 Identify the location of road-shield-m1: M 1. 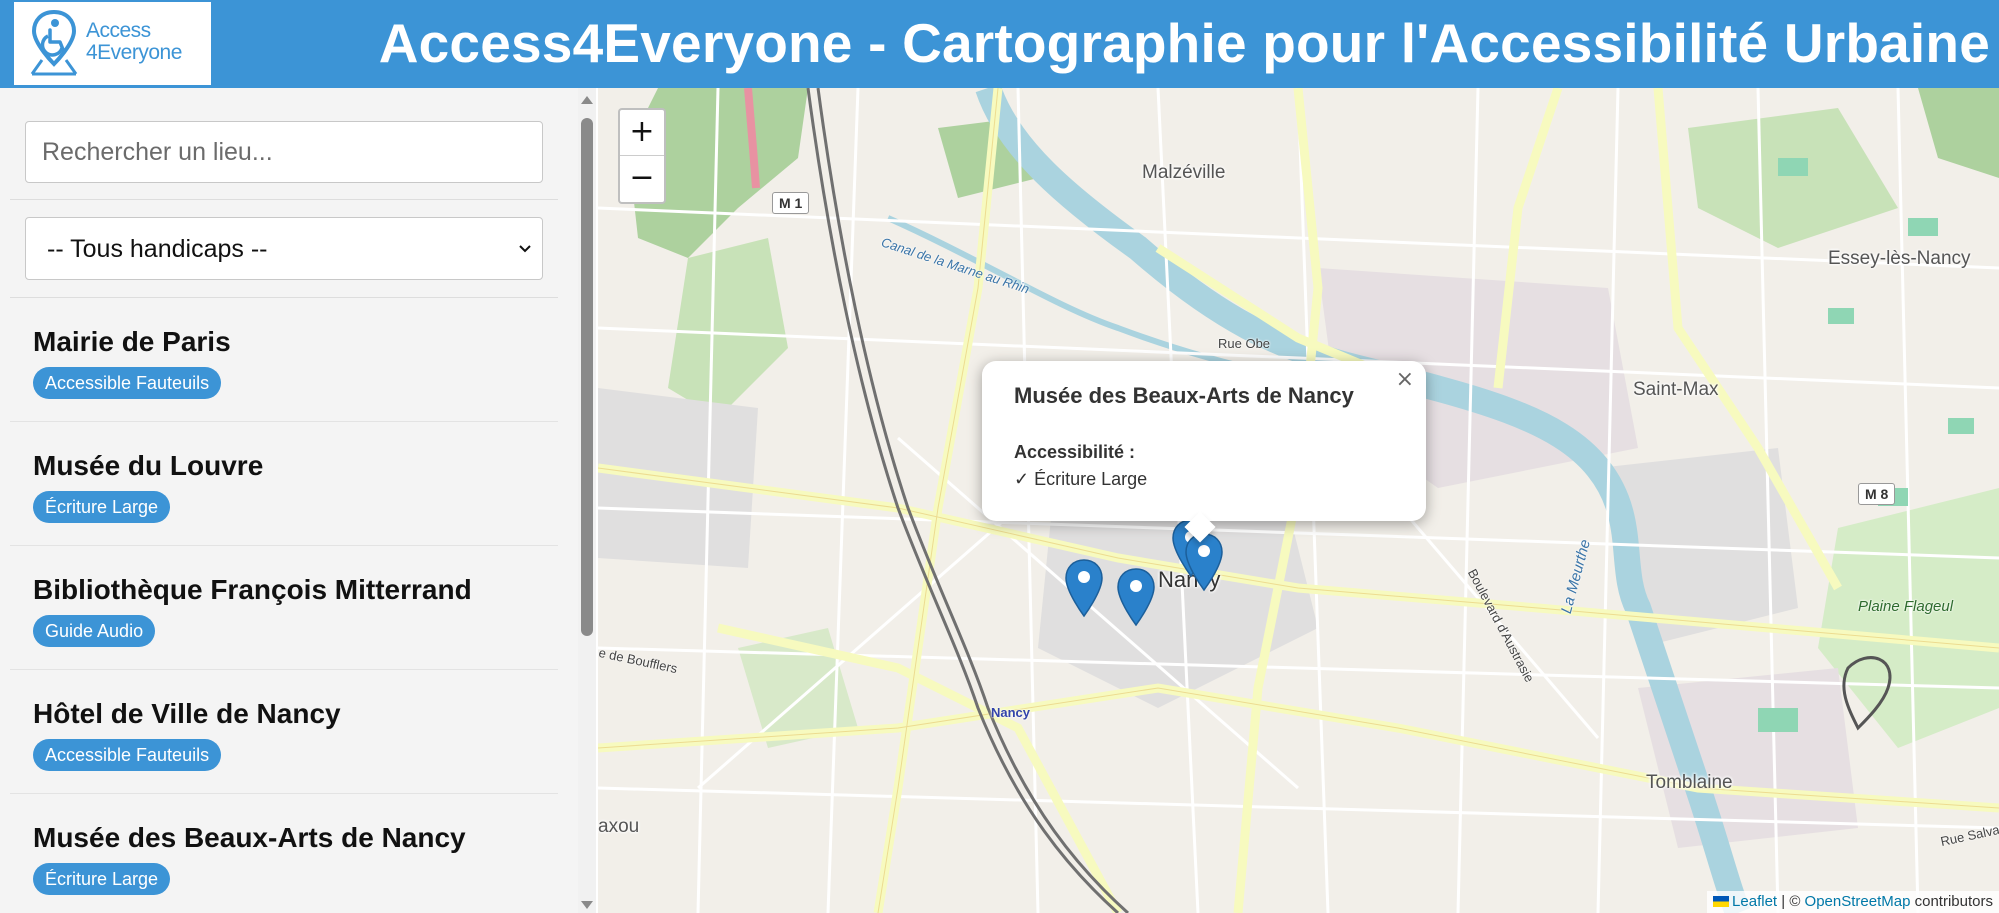
(791, 203).